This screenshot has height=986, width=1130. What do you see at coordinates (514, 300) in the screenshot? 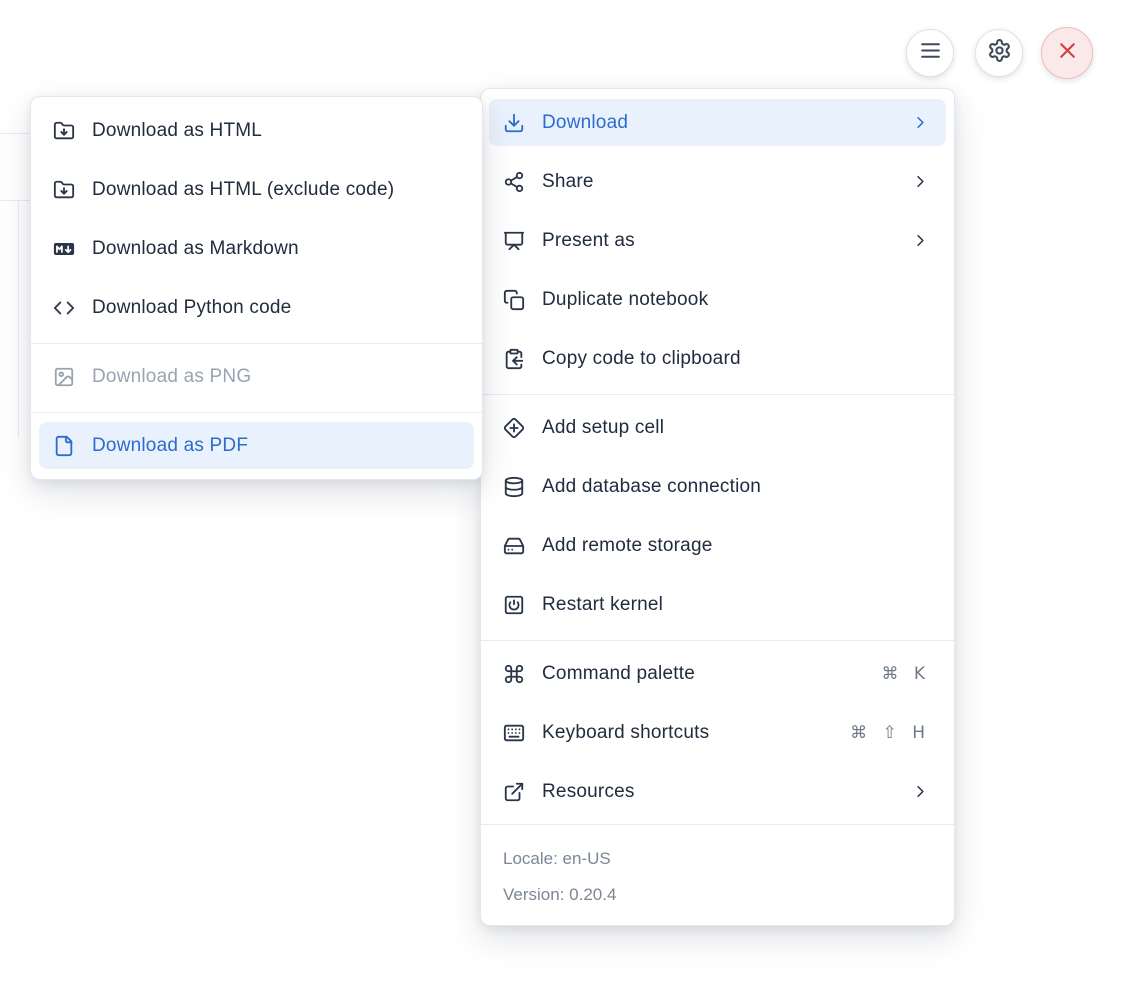
I see `copy-icon` at bounding box center [514, 300].